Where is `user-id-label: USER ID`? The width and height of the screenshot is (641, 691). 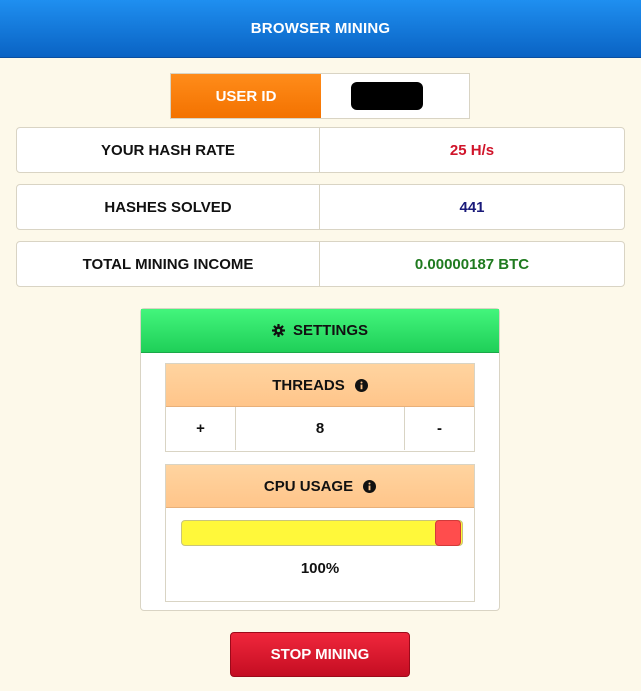 user-id-label: USER ID is located at coordinates (246, 96).